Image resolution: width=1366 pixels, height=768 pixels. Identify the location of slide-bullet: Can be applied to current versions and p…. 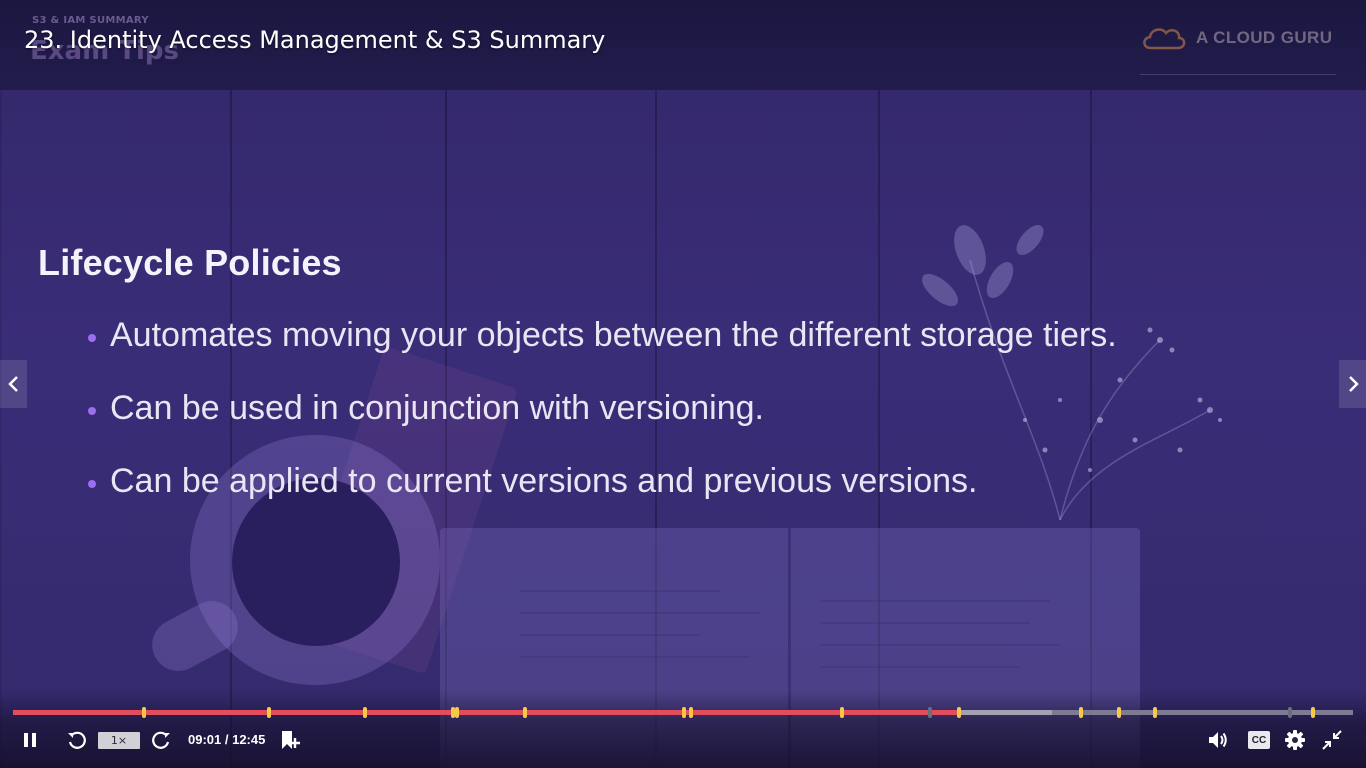
(532, 481).